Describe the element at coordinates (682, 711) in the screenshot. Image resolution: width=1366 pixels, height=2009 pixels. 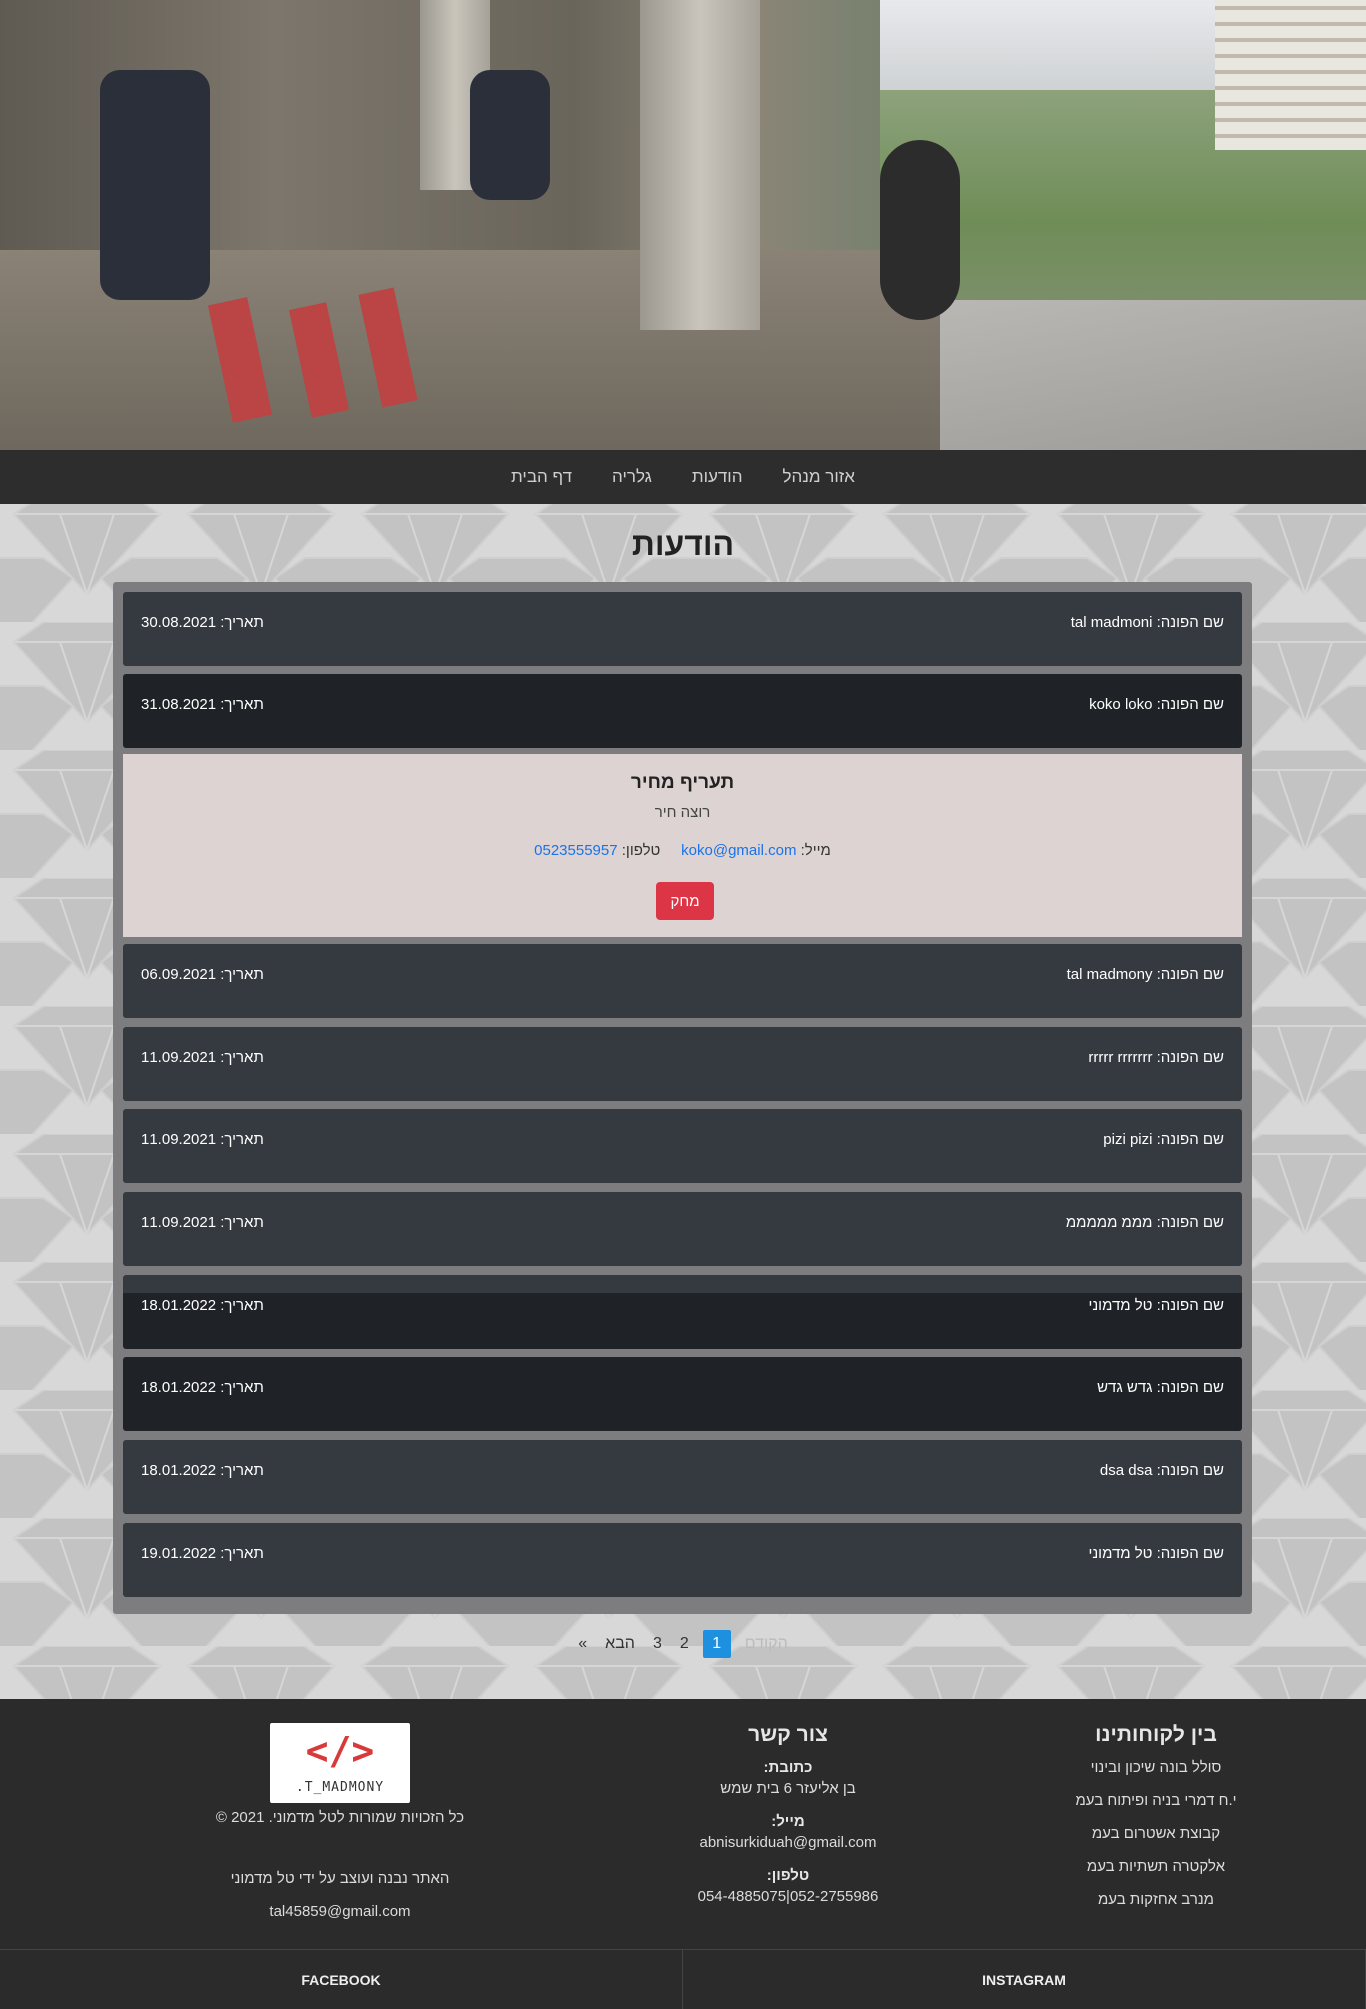
I see `message-row-expanded: שם הפונה: koko loko תאריך: 31.08.2021` at that location.